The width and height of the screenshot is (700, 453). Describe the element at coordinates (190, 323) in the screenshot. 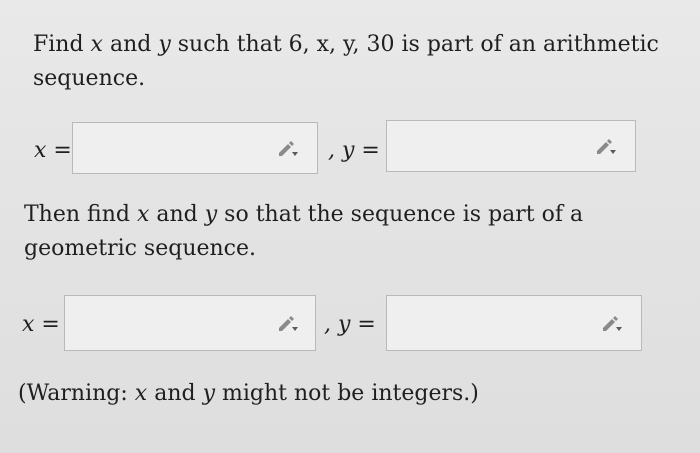

I see `geo-x-answer-box` at that location.